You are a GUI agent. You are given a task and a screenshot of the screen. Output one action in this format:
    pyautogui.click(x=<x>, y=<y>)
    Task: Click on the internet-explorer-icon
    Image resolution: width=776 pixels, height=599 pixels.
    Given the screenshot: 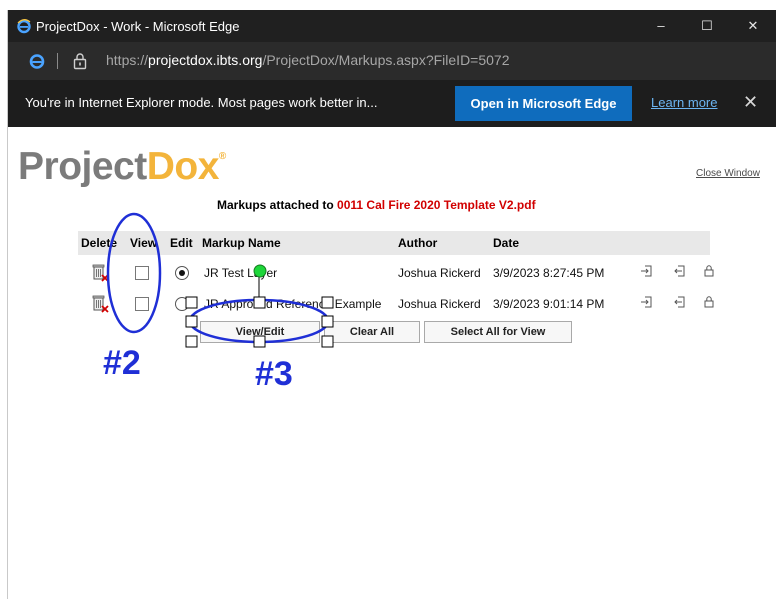 What is the action you would take?
    pyautogui.click(x=24, y=26)
    